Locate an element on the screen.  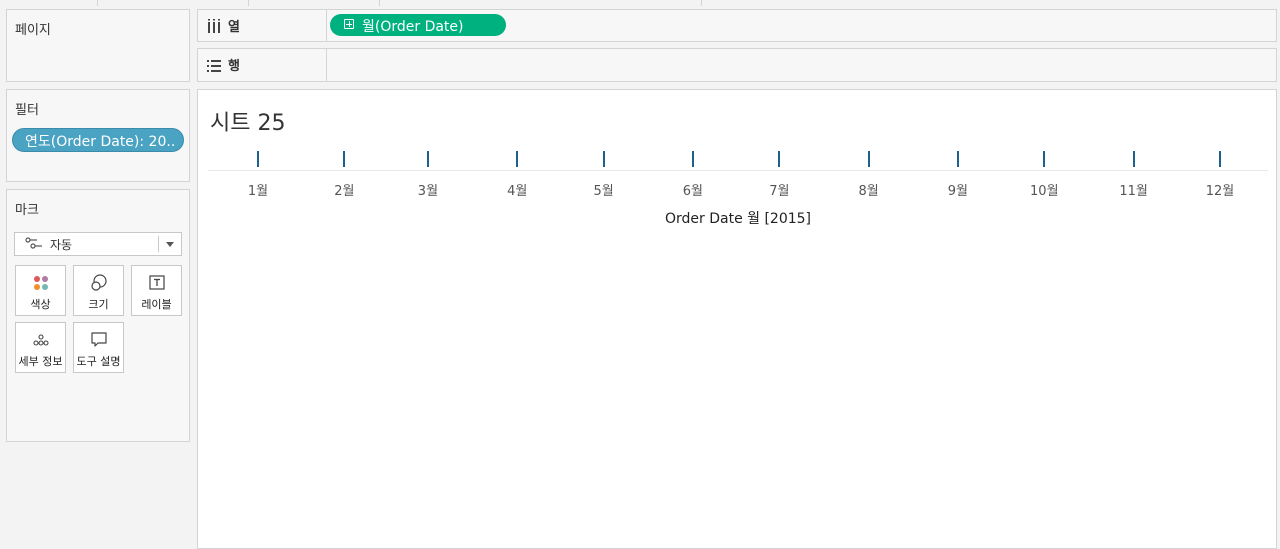
filters-card: 필터 연도(Order Date): 20.. is located at coordinates (98, 135).